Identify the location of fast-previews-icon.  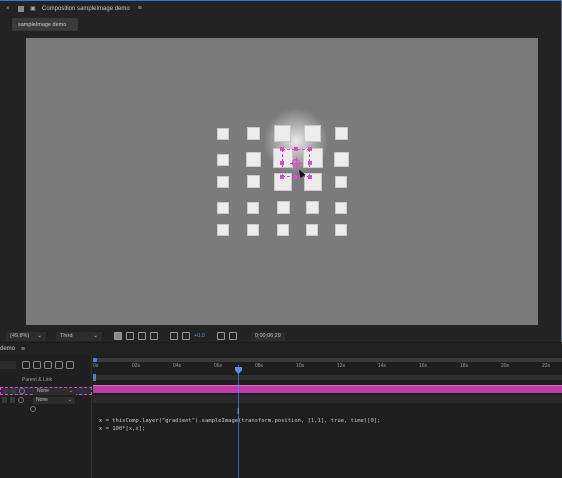
(174, 336).